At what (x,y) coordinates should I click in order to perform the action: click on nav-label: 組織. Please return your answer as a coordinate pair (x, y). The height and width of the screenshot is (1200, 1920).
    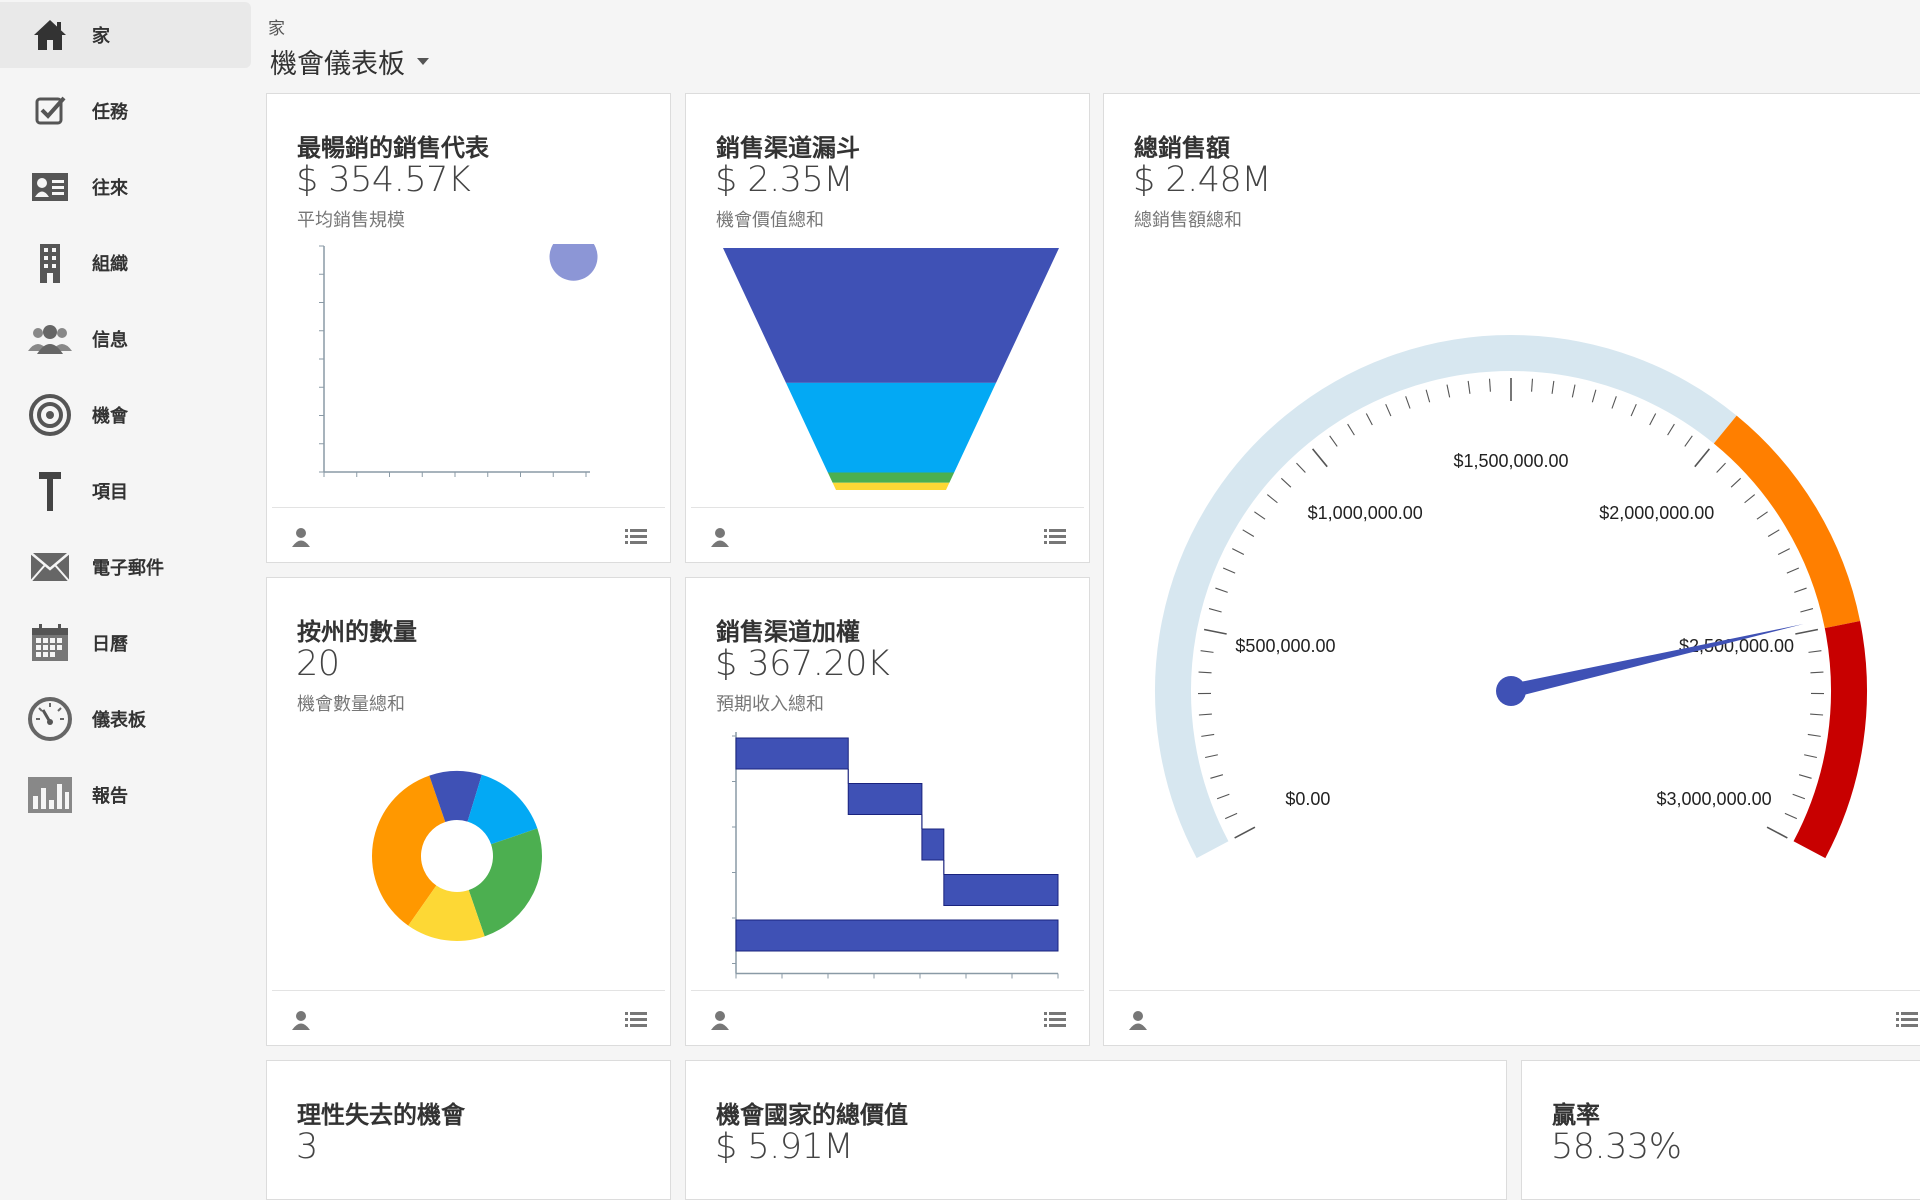
    Looking at the image, I should click on (110, 263).